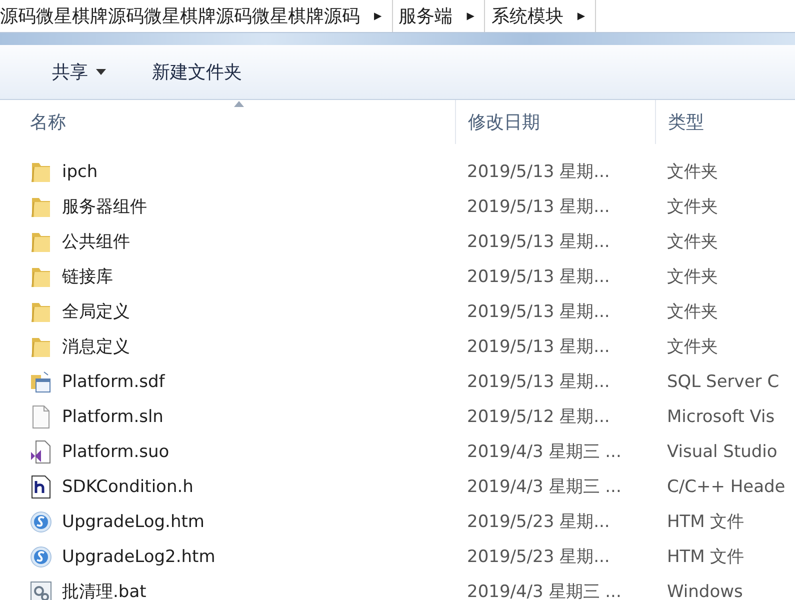 The width and height of the screenshot is (795, 600). What do you see at coordinates (41, 486) in the screenshot?
I see `header-file-icon` at bounding box center [41, 486].